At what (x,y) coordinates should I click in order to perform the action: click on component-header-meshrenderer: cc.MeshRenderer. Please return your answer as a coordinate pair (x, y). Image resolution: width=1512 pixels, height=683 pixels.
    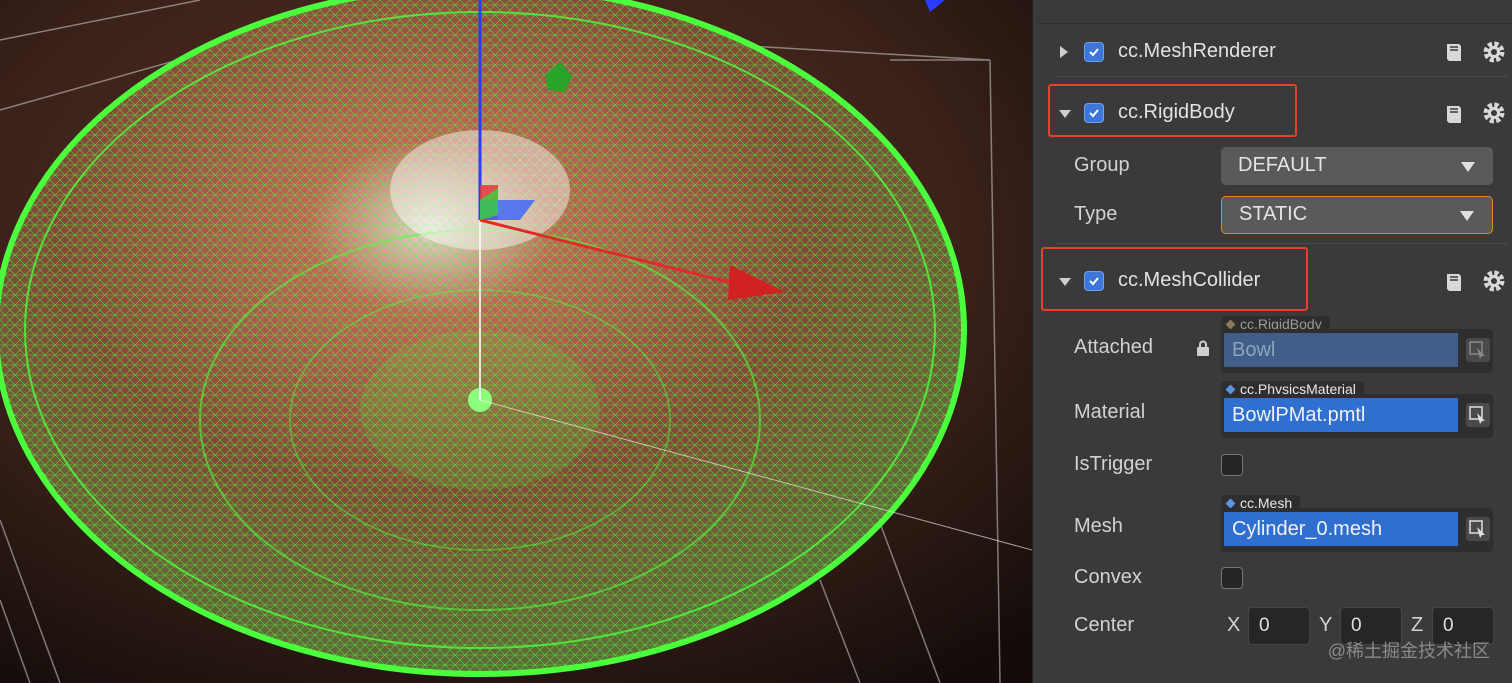
    Looking at the image, I should click on (1275, 51).